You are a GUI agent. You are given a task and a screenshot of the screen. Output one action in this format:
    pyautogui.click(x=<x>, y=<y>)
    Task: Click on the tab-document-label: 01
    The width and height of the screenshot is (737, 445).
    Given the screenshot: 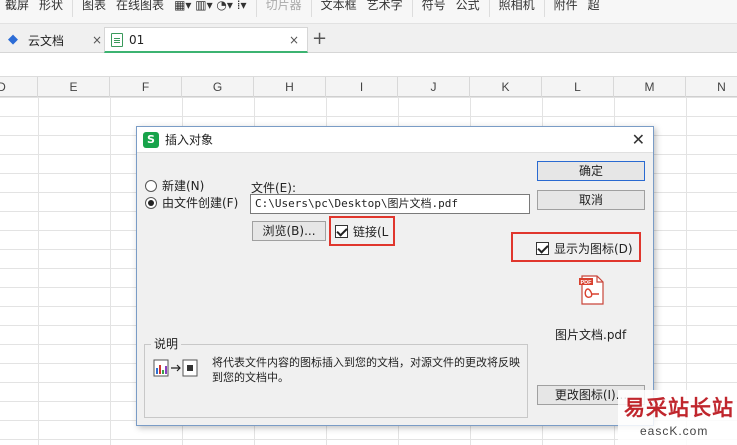 What is the action you would take?
    pyautogui.click(x=137, y=39)
    